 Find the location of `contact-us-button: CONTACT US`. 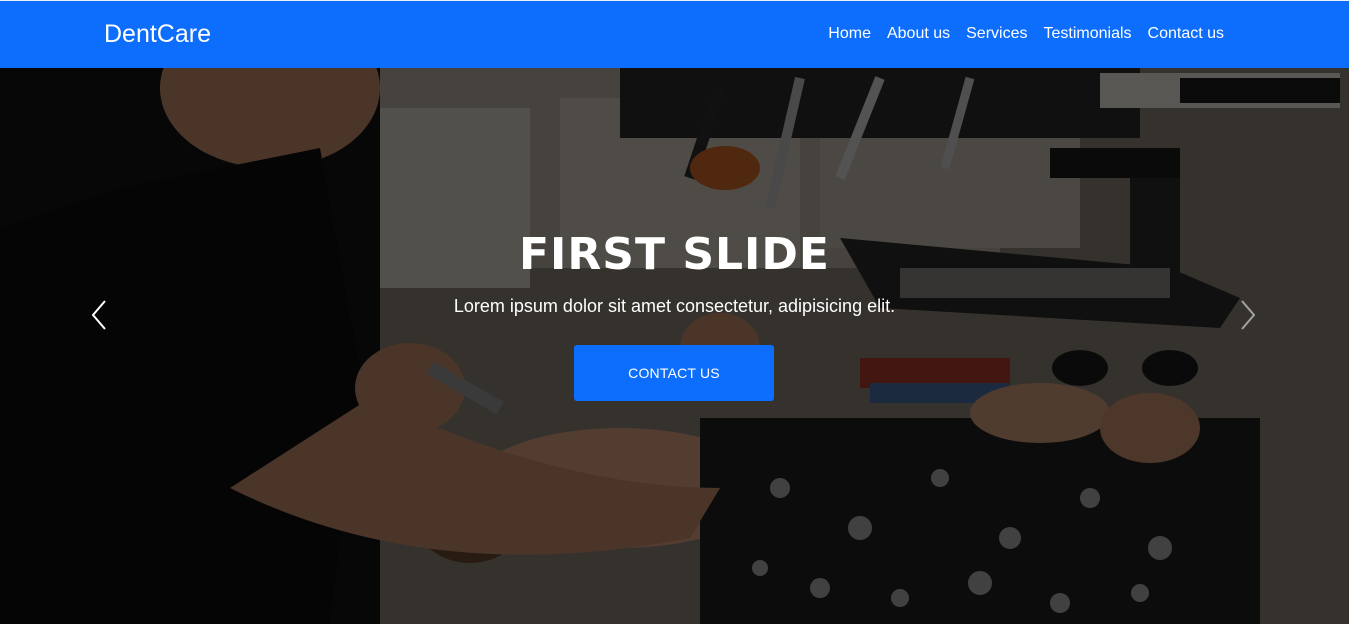

contact-us-button: CONTACT US is located at coordinates (674, 373).